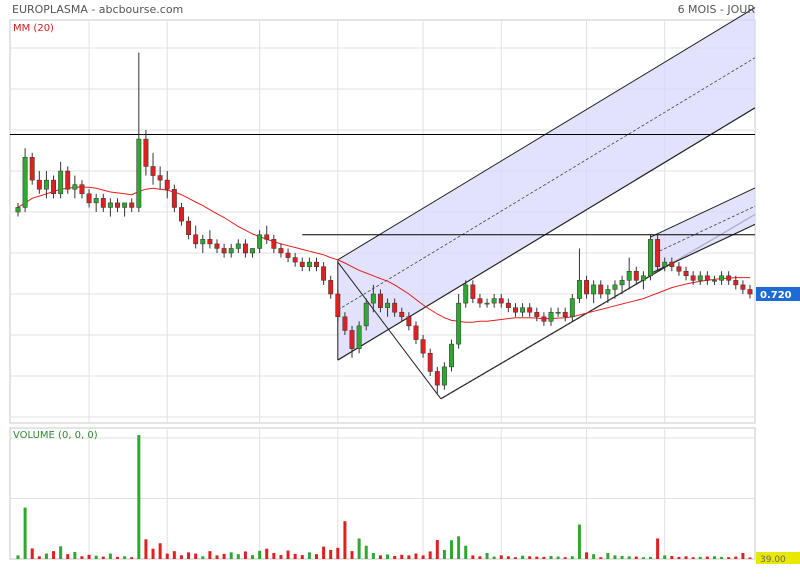 The width and height of the screenshot is (800, 580). Describe the element at coordinates (776, 295) in the screenshot. I see `last-price-value: 0.720` at that location.